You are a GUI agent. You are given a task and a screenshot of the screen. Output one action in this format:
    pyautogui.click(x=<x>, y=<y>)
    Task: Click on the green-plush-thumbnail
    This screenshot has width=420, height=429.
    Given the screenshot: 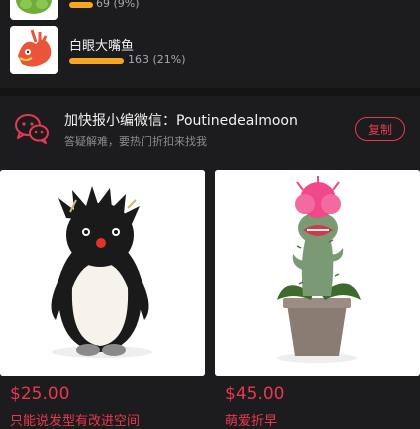 What is the action you would take?
    pyautogui.click(x=34, y=10)
    